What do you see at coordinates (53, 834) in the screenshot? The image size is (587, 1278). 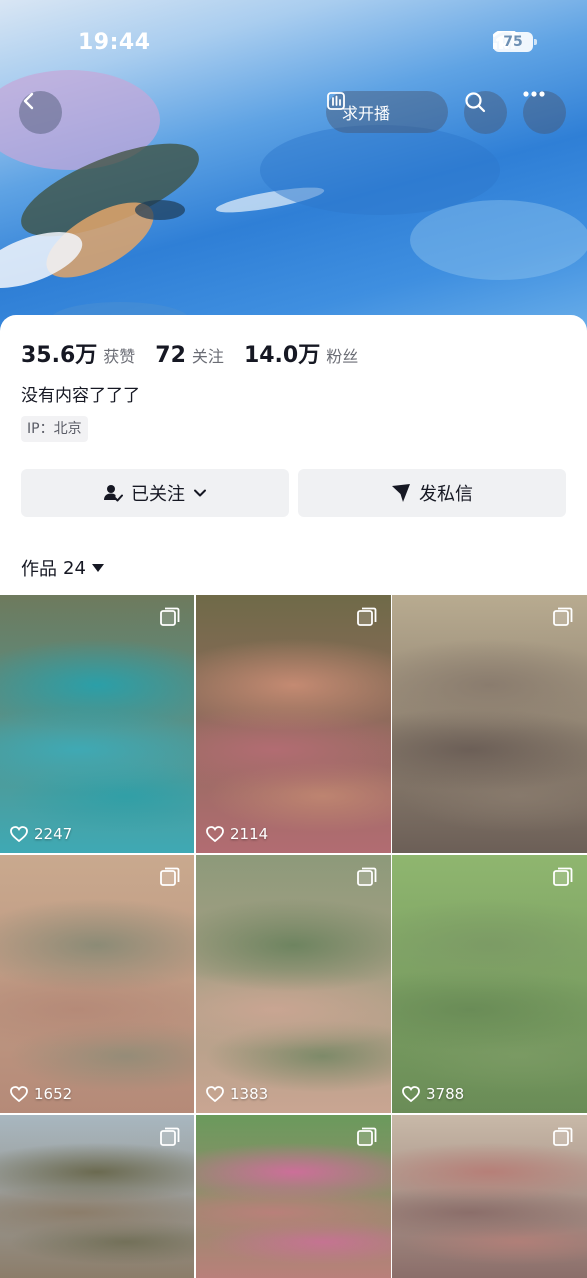 I see `work-likes-count: 2247` at bounding box center [53, 834].